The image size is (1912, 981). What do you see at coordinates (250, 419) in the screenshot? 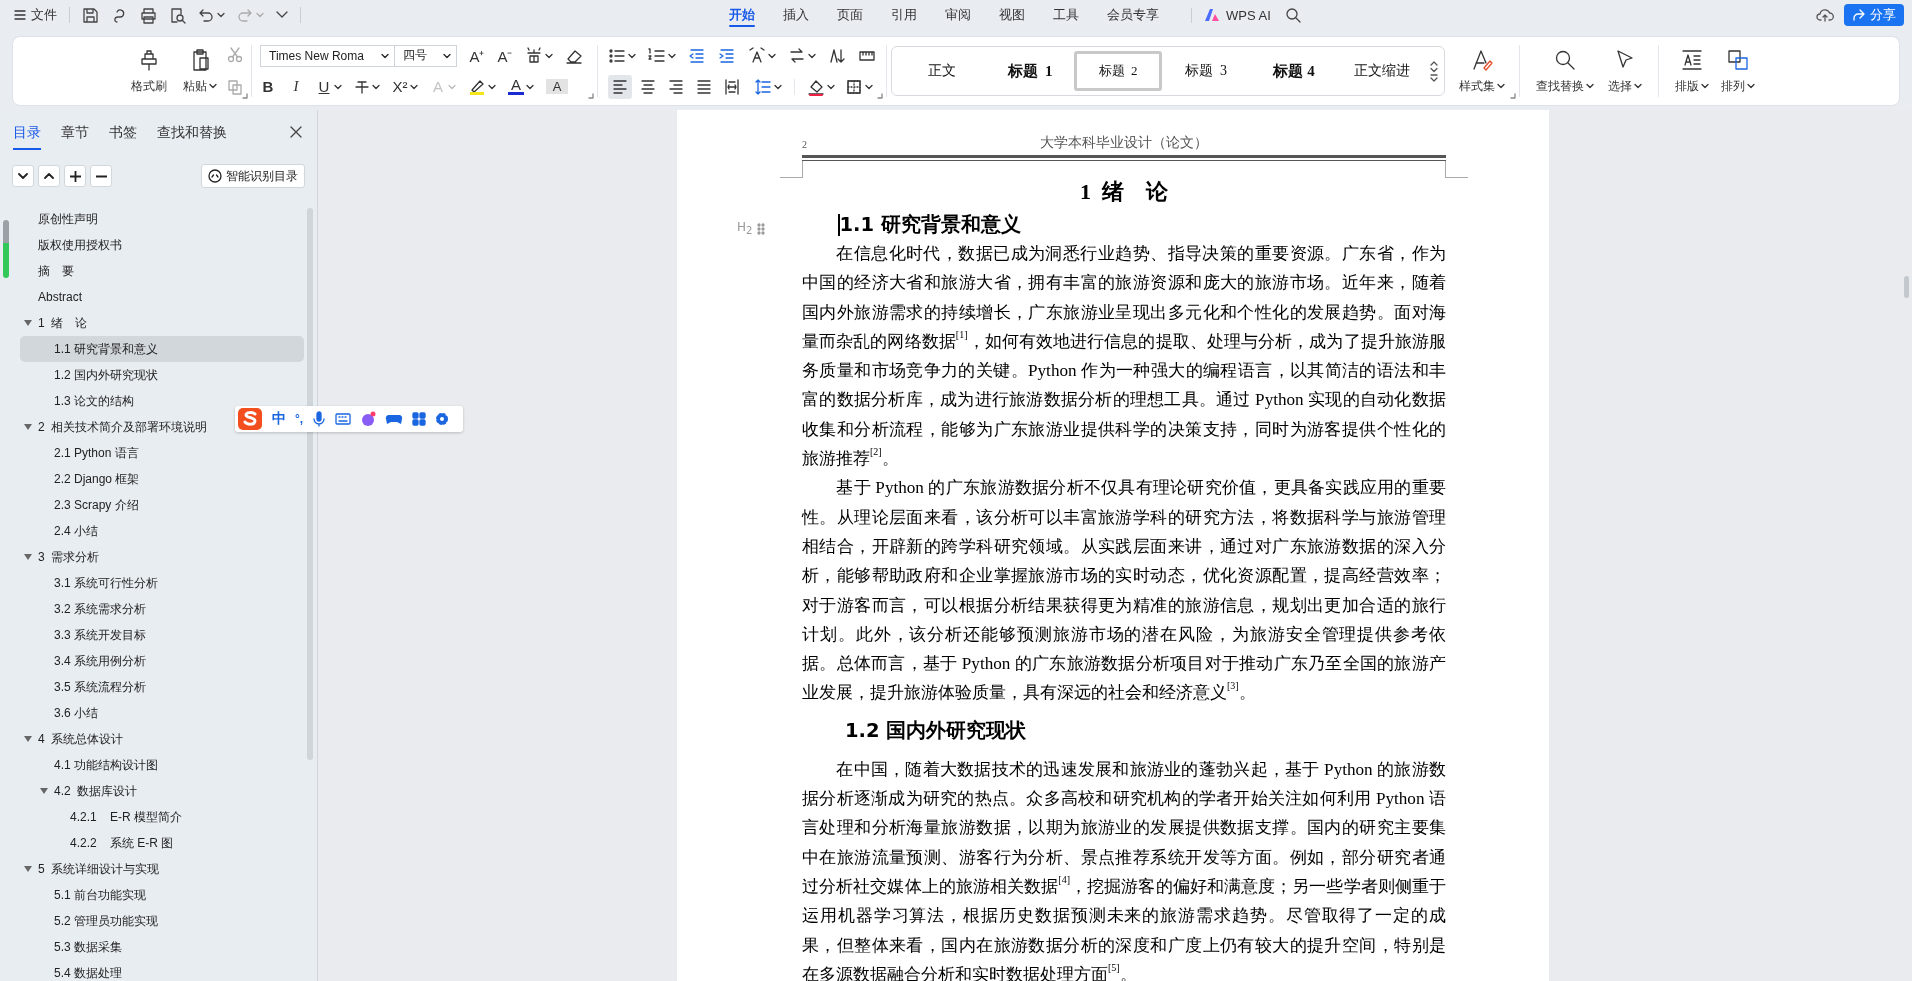
I see `input-method-logo-icon` at bounding box center [250, 419].